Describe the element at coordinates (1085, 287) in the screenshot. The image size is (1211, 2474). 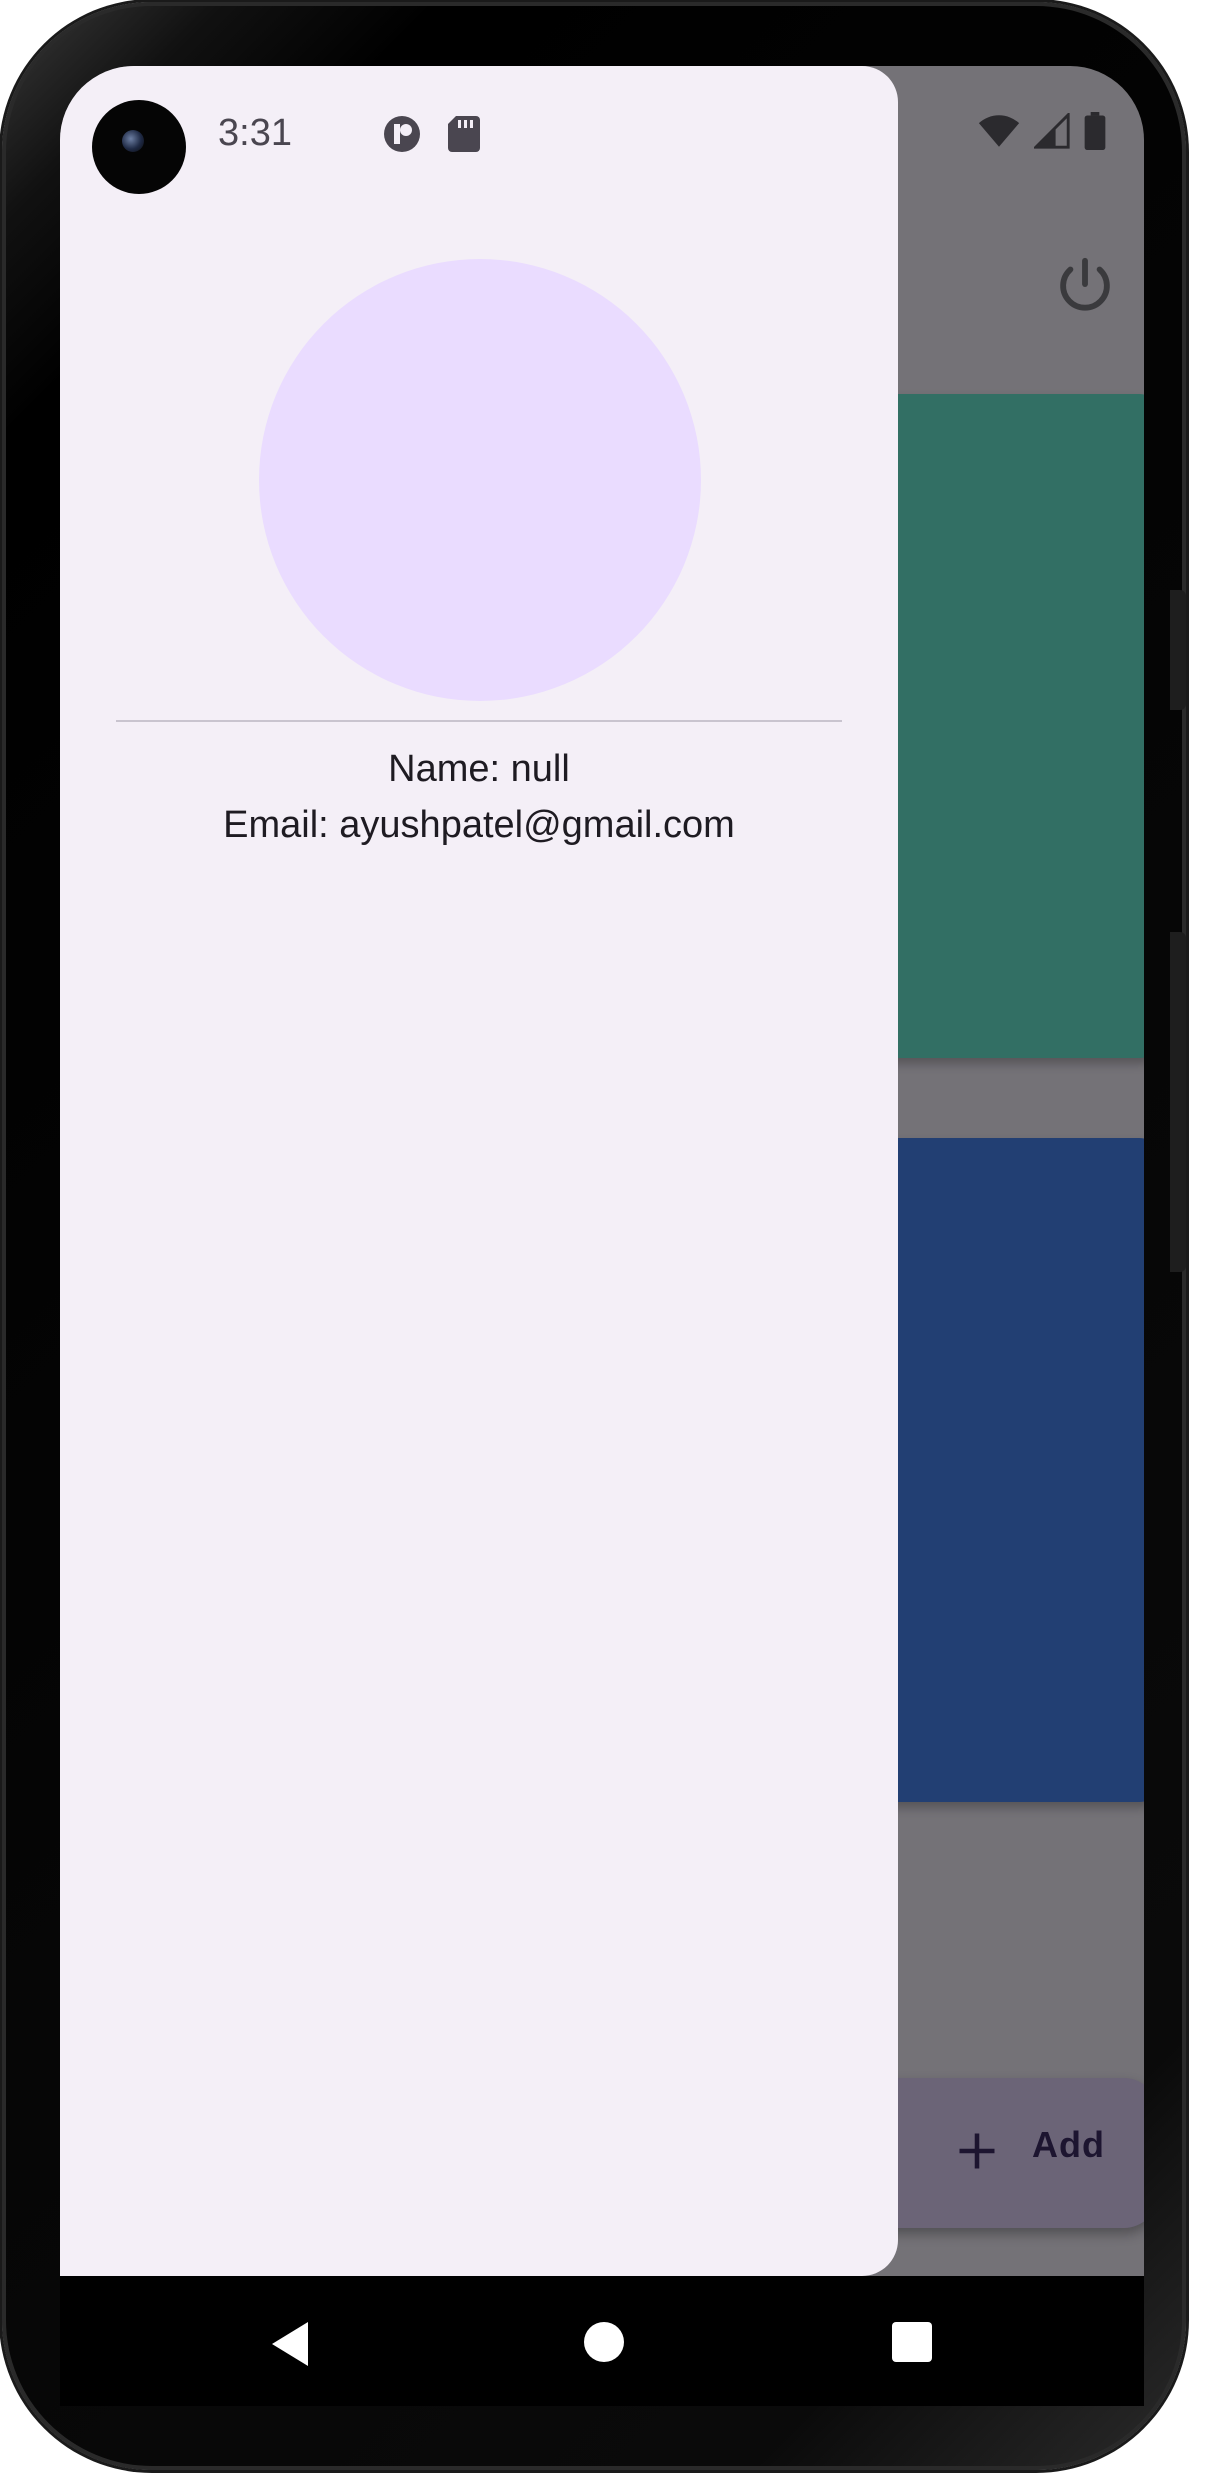
I see `power-icon` at that location.